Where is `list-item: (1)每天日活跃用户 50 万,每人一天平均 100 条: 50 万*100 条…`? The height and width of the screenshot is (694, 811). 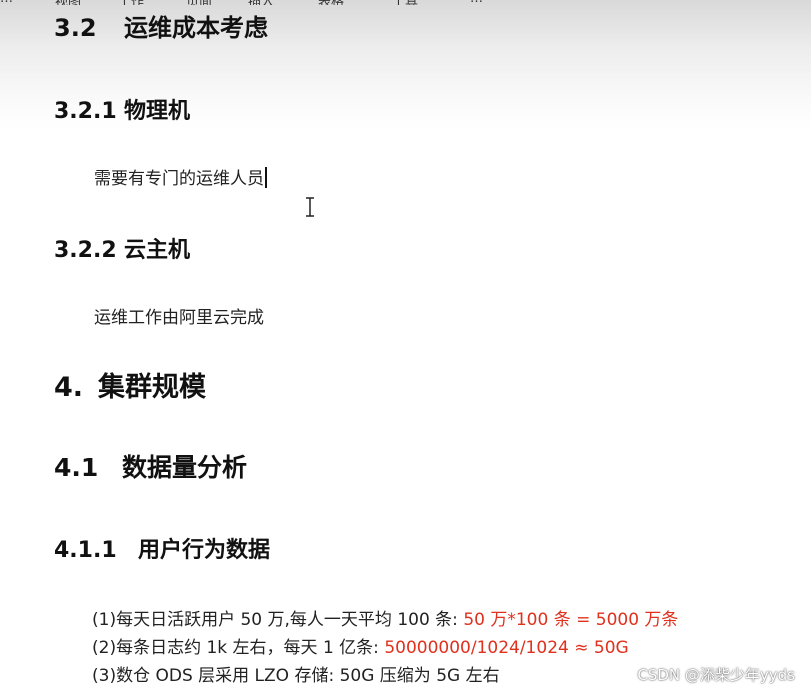
list-item: (1)每天日活跃用户 50 万,每人一天平均 100 条: 50 万*100 条… is located at coordinates (385, 617).